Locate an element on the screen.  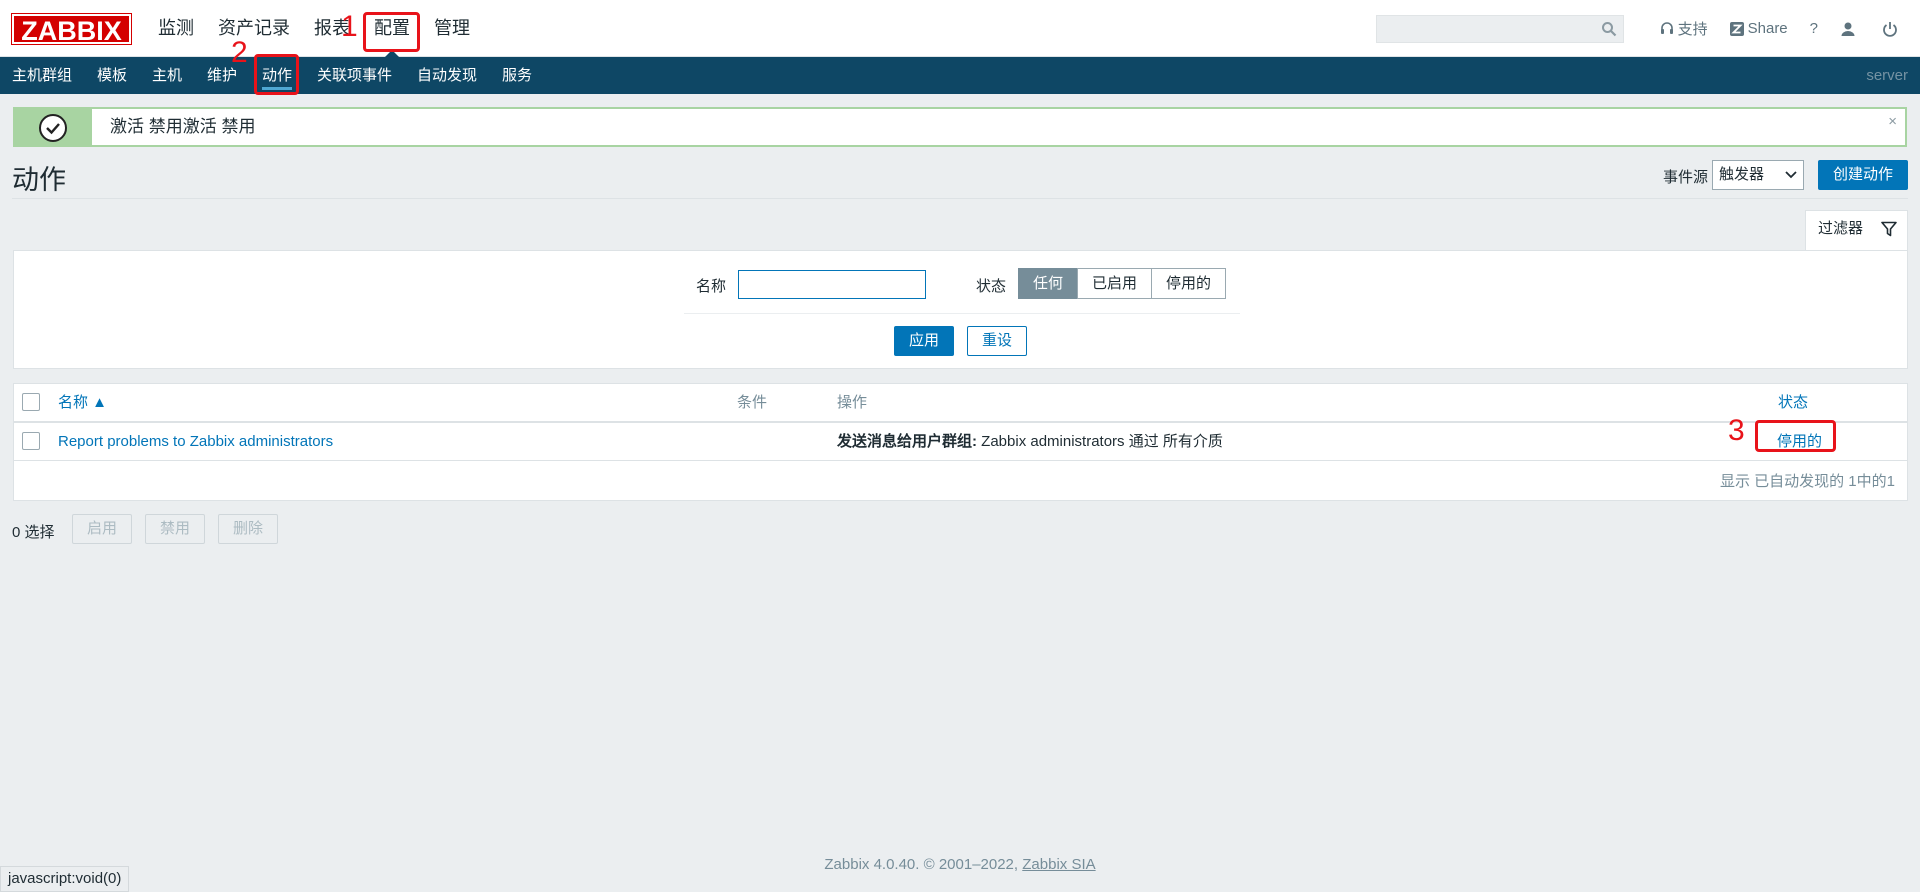
filter-state-label: 状态 is located at coordinates (991, 286).